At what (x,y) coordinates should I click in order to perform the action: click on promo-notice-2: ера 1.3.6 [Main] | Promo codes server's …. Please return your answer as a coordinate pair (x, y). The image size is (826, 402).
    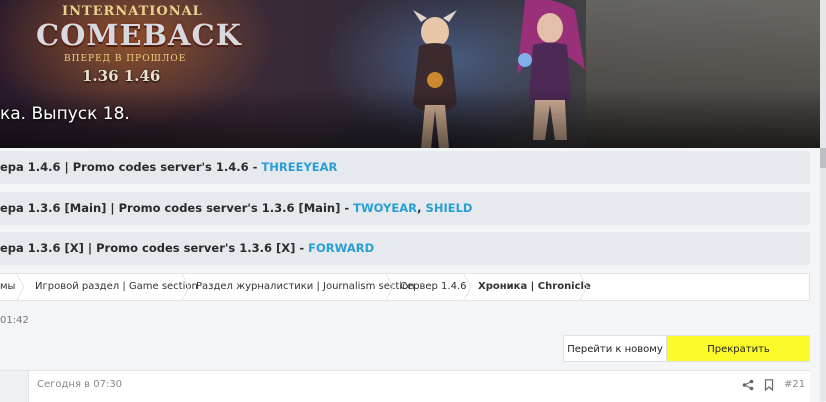
    Looking at the image, I should click on (405, 208).